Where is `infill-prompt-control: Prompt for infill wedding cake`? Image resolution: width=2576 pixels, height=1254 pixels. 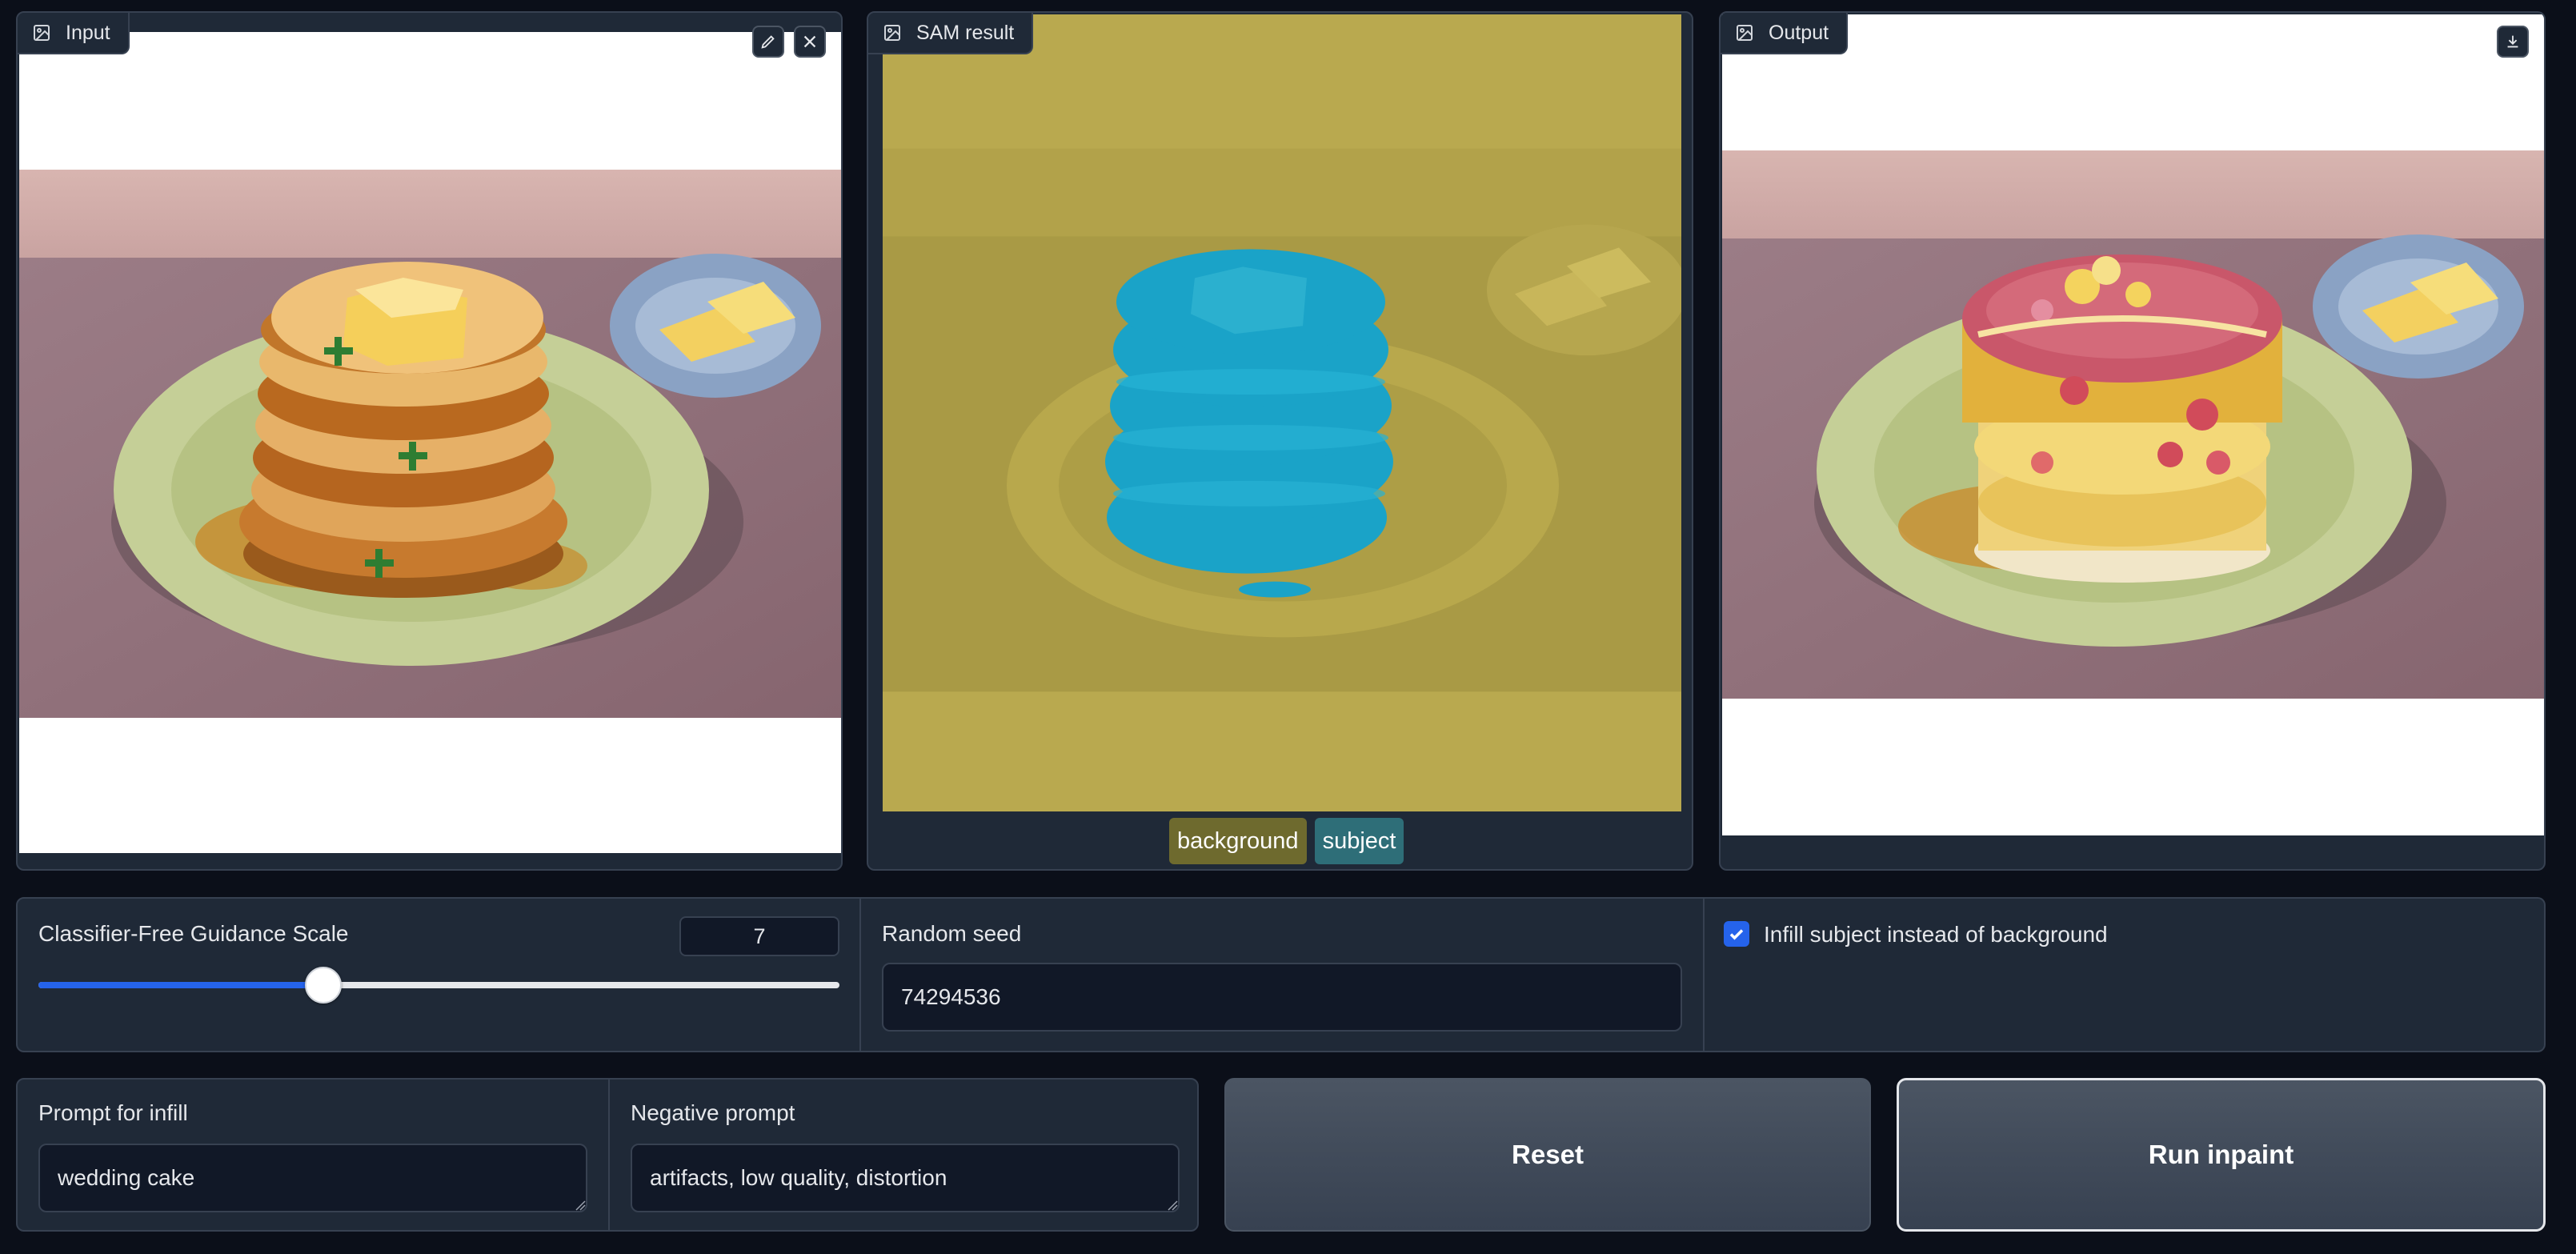
infill-prompt-control: Prompt for infill wedding cake is located at coordinates (313, 1155).